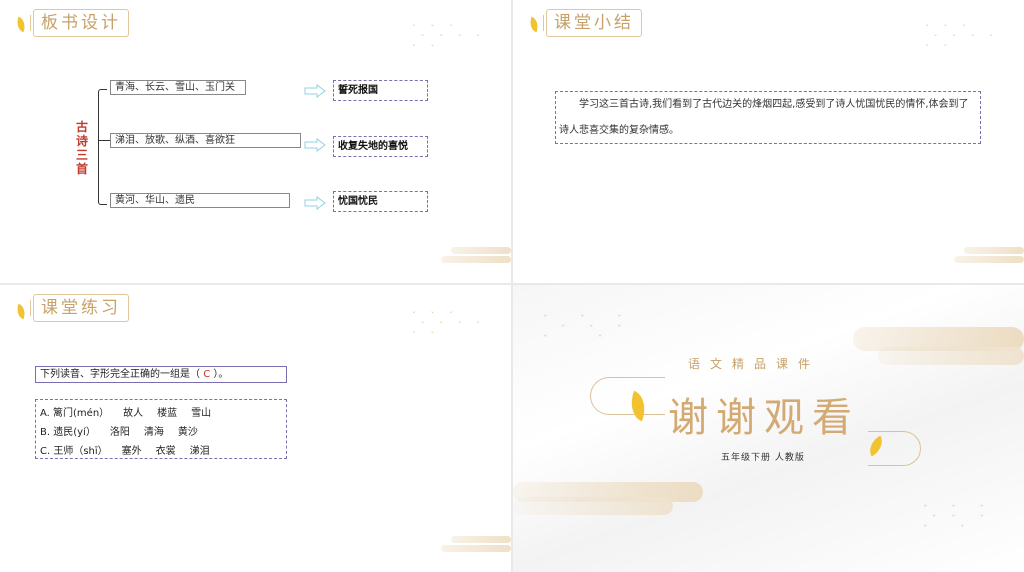 The image size is (1024, 572). I want to click on slide-title: 课堂练习, so click(79, 308).